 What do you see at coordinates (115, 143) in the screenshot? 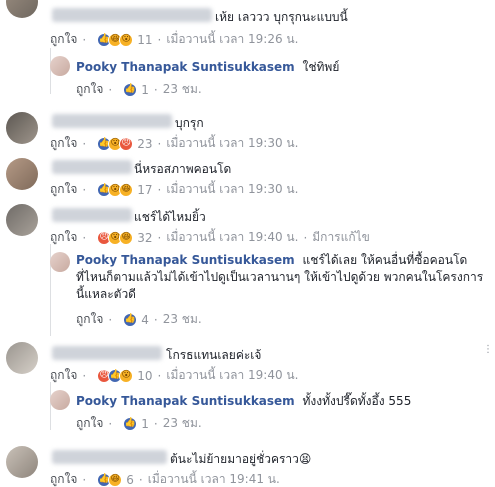
I see `reaction-summary: 👍 😮 😠` at bounding box center [115, 143].